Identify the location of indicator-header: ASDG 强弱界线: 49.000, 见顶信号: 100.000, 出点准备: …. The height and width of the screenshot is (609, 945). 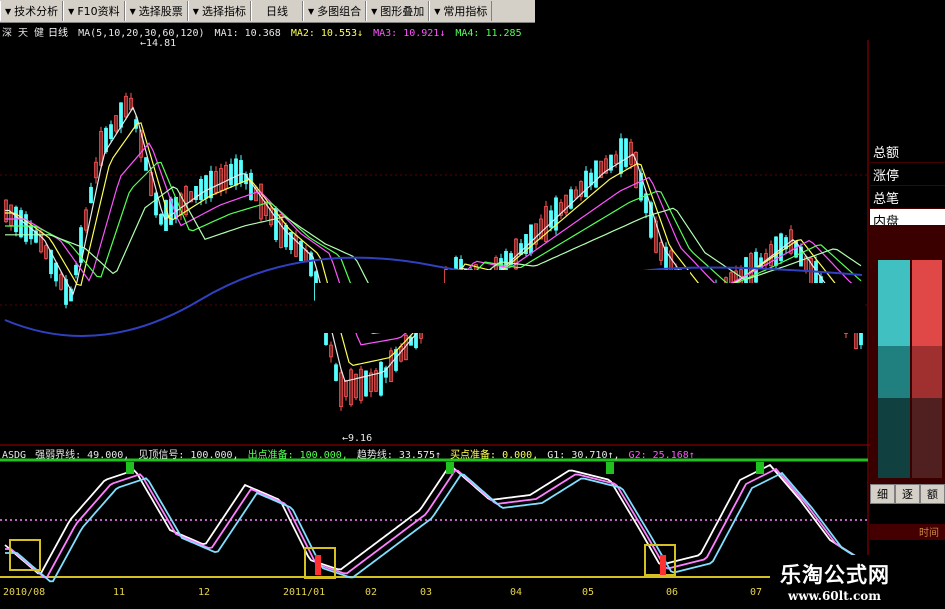
(350, 453).